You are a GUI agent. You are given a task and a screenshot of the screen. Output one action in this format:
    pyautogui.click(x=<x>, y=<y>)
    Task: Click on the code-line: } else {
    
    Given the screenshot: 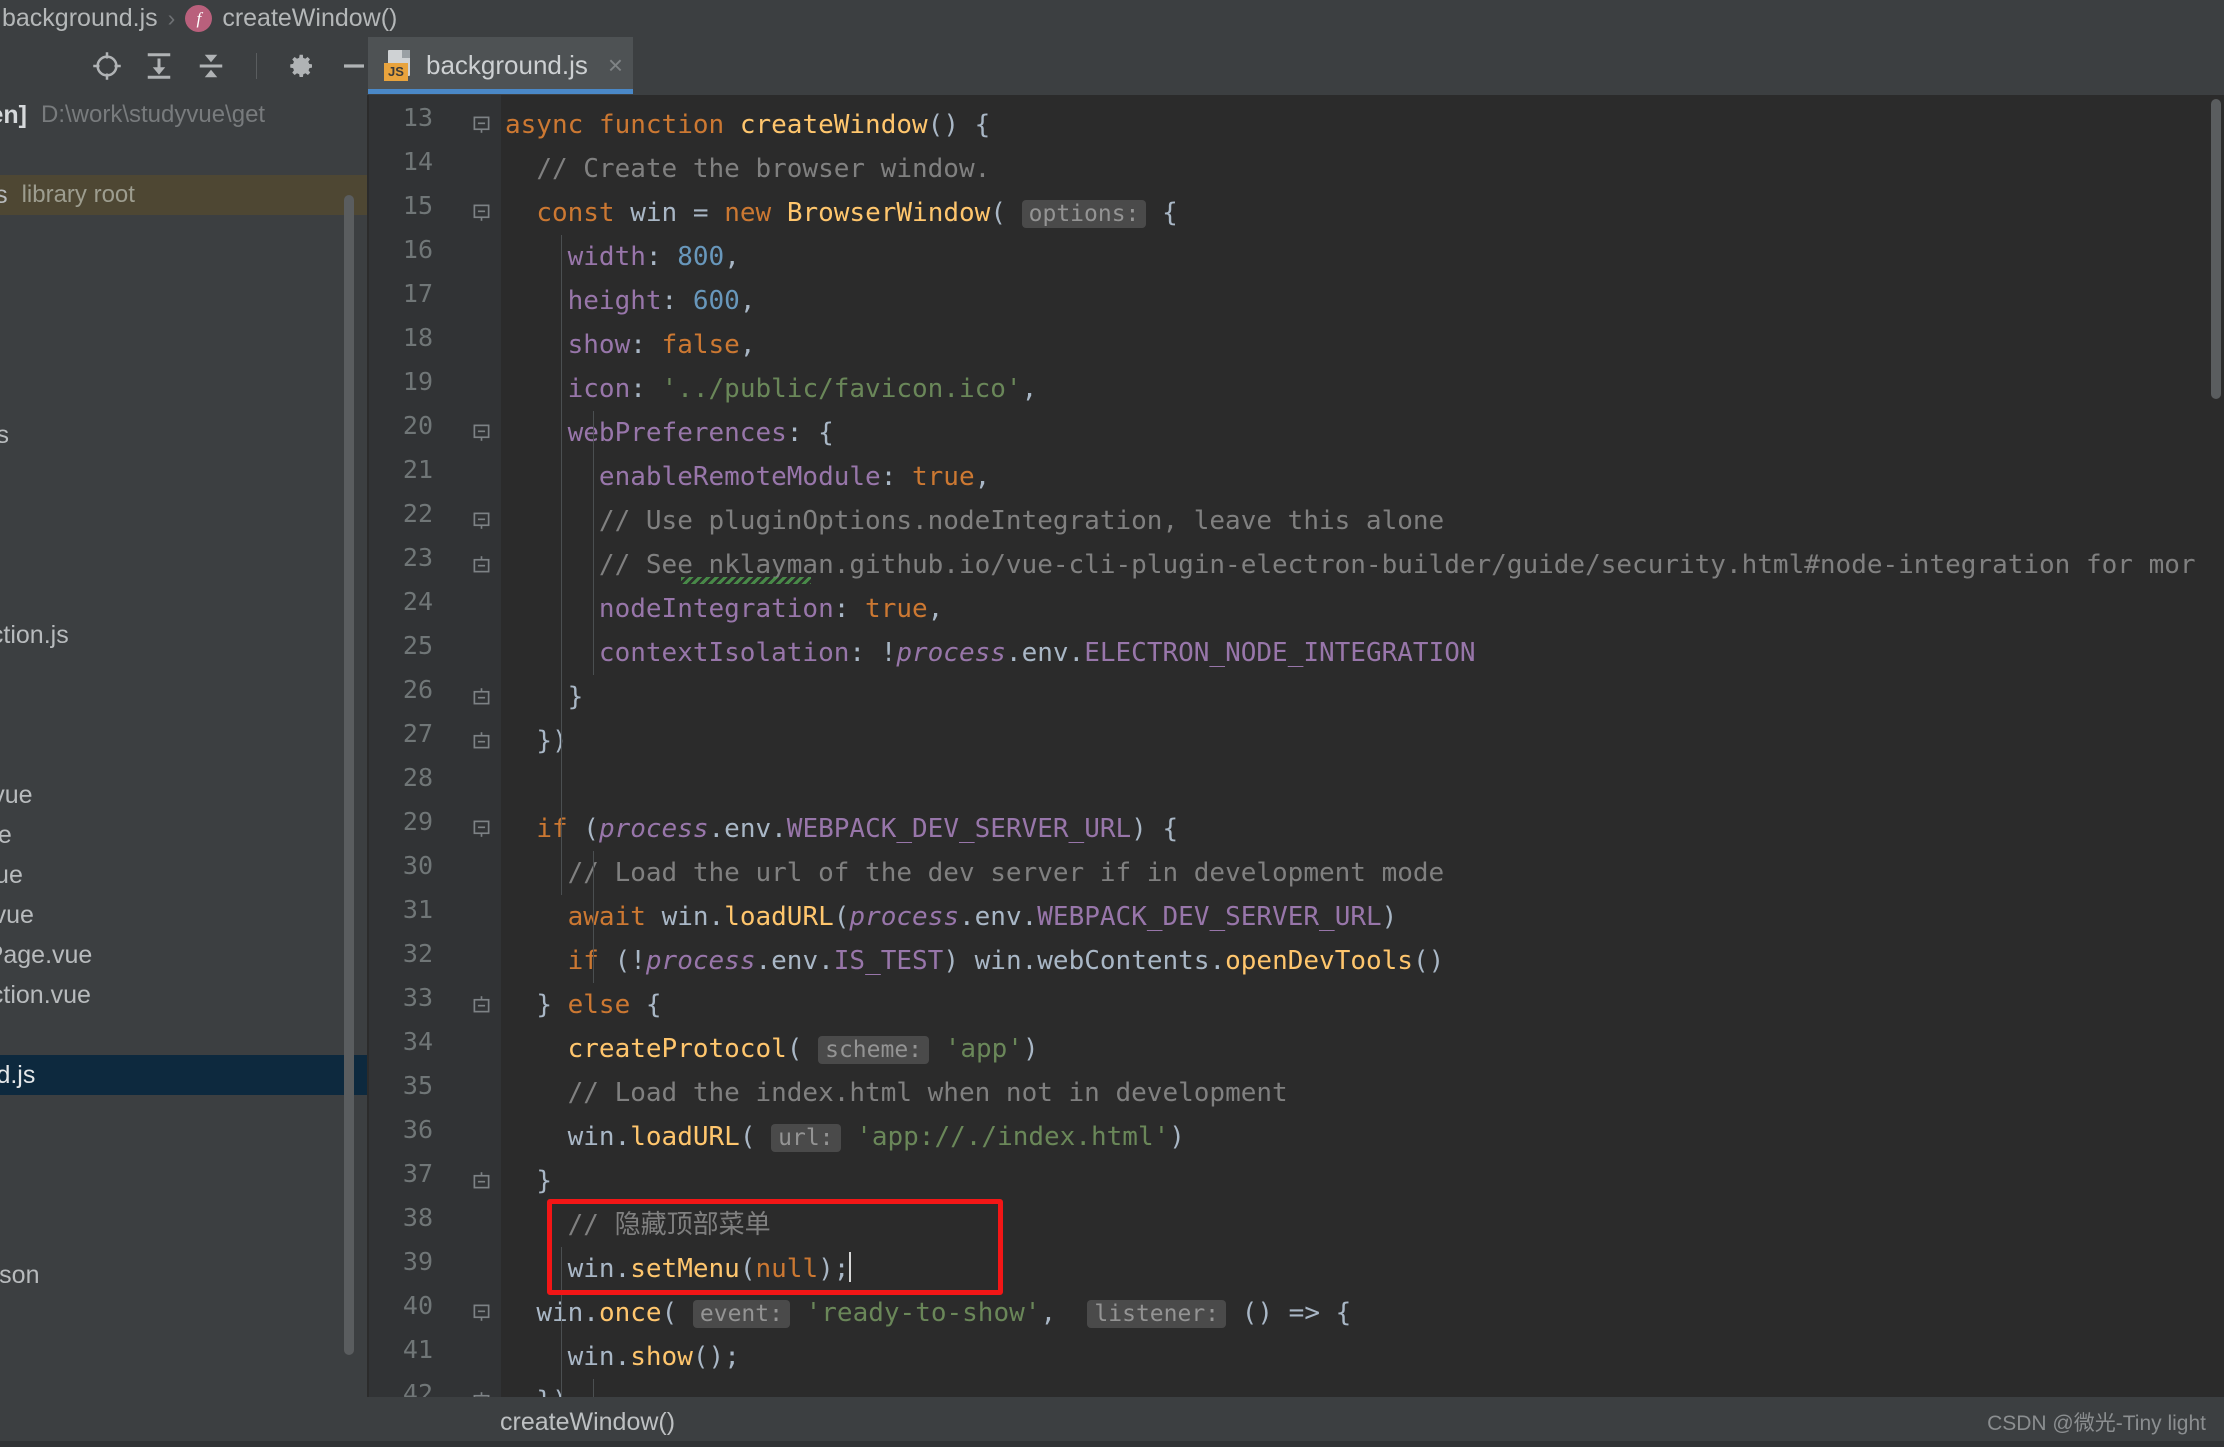 What is the action you would take?
    pyautogui.click(x=583, y=1005)
    